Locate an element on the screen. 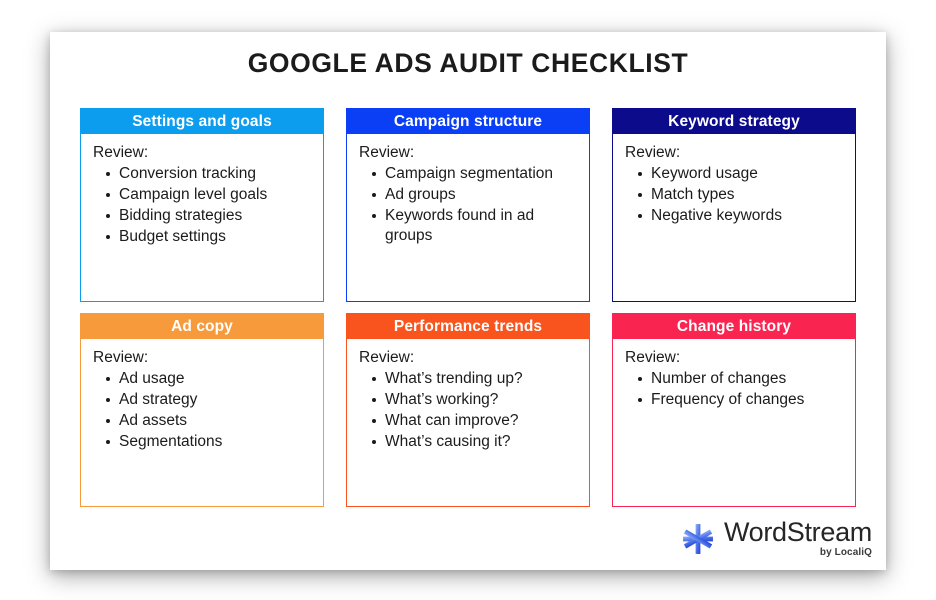 This screenshot has width=936, height=600. card-header: Settings and goals is located at coordinates (202, 121).